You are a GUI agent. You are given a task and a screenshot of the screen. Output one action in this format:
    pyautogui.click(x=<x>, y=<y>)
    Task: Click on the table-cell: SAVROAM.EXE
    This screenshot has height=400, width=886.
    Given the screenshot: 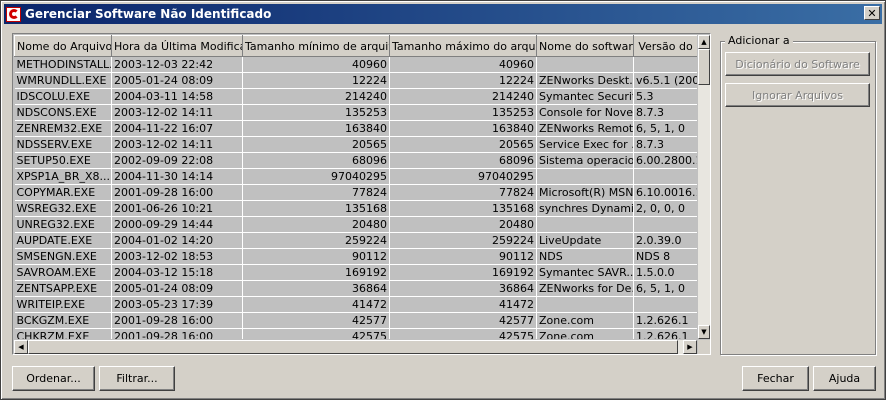 What is the action you would take?
    pyautogui.click(x=63, y=272)
    